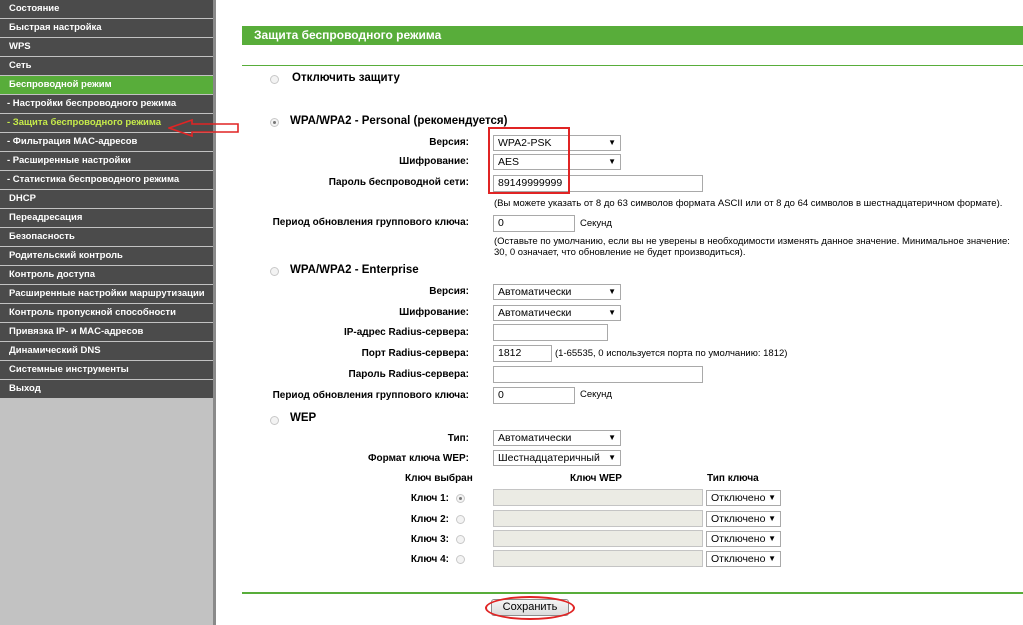  What do you see at coordinates (632, 35) in the screenshot?
I see `page-title: Защита беспроводного режима` at bounding box center [632, 35].